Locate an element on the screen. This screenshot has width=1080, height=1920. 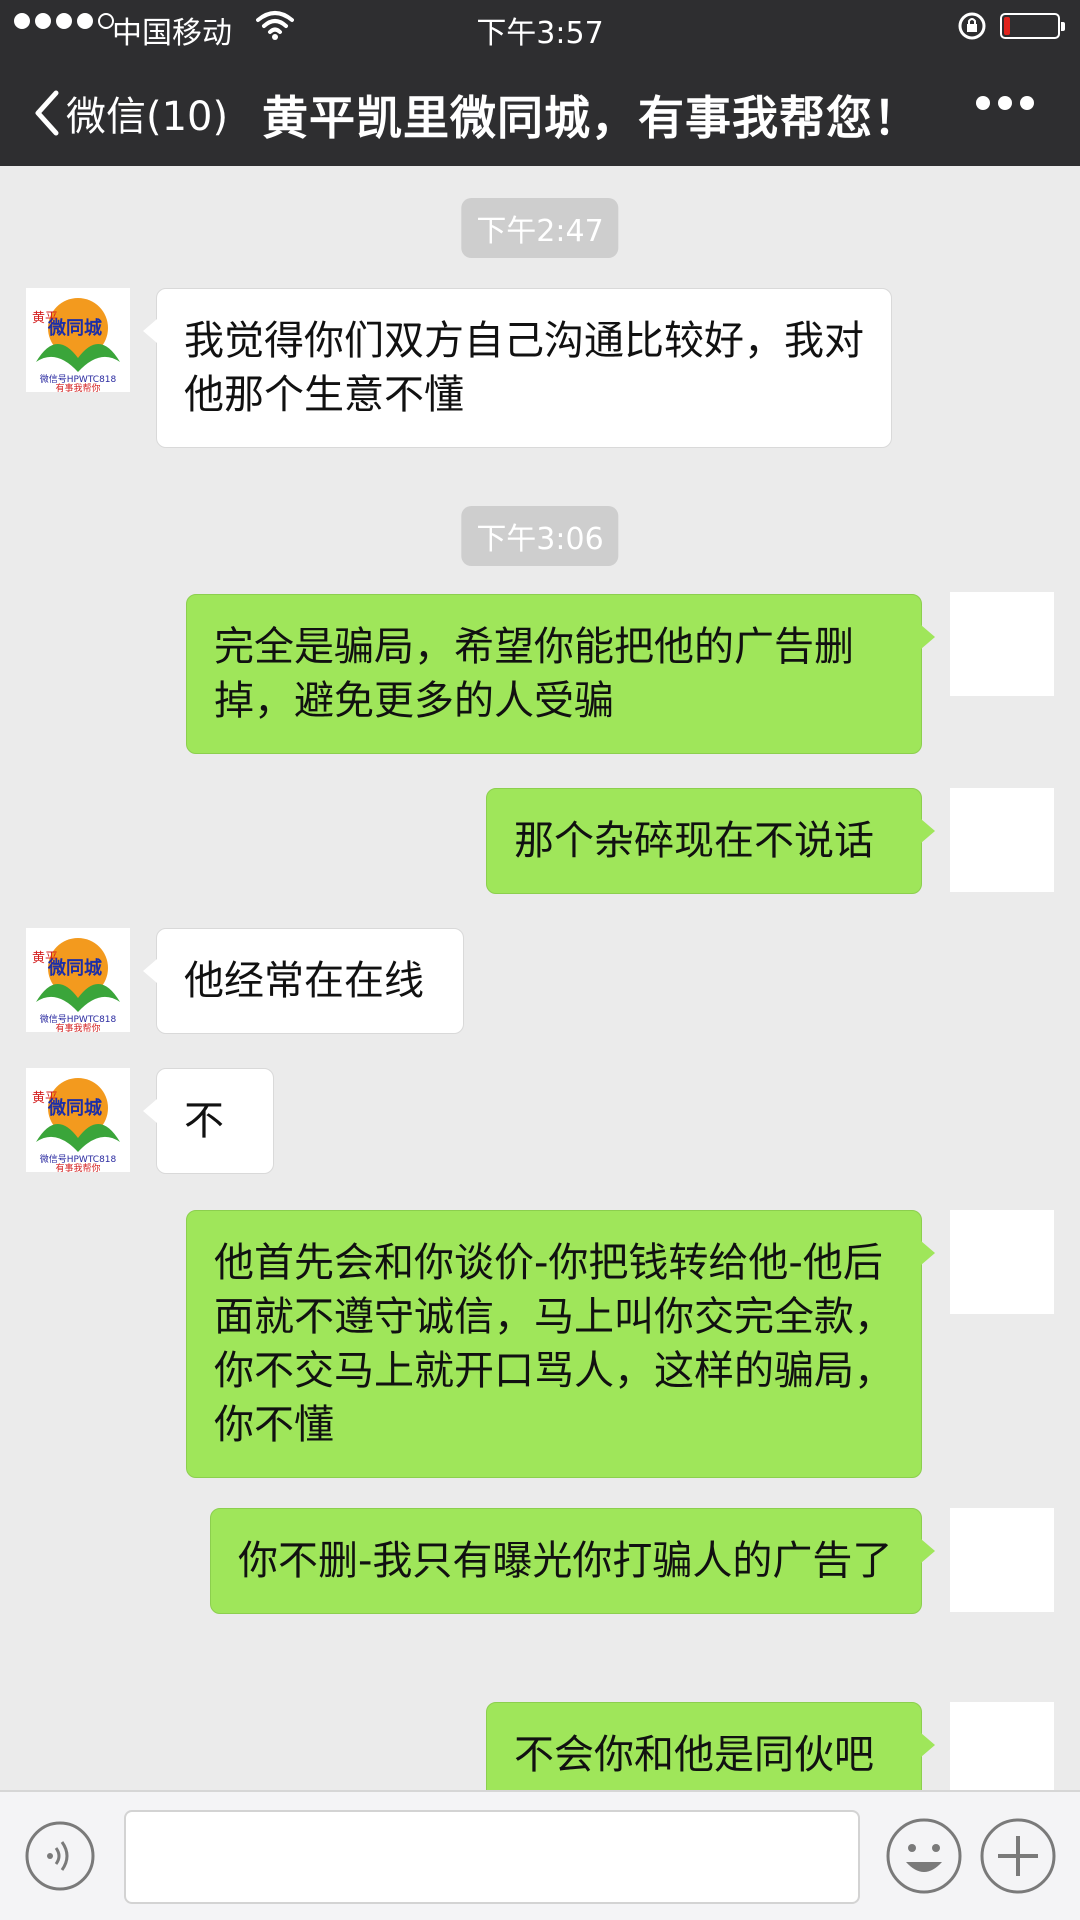
chat-header: 微信(10) 黄平凯里微同城，有事我帮您！ is located at coordinates (540, 109).